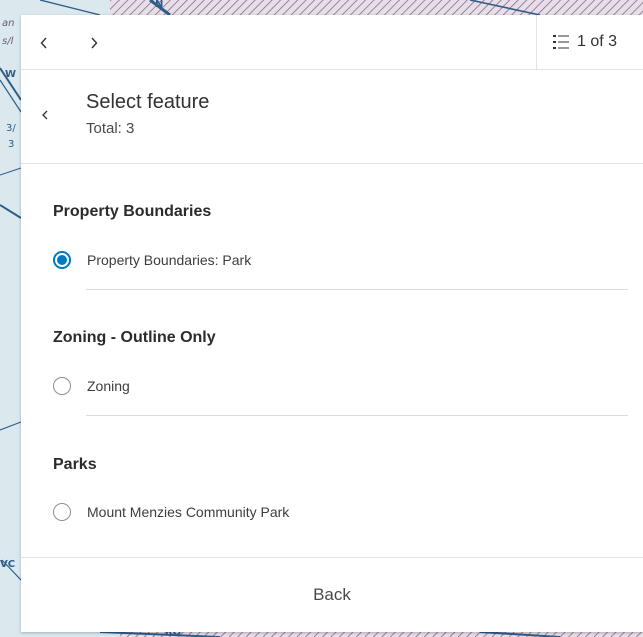 This screenshot has height=637, width=643. Describe the element at coordinates (8, 23) in the screenshot. I see `map-label-1: an` at that location.